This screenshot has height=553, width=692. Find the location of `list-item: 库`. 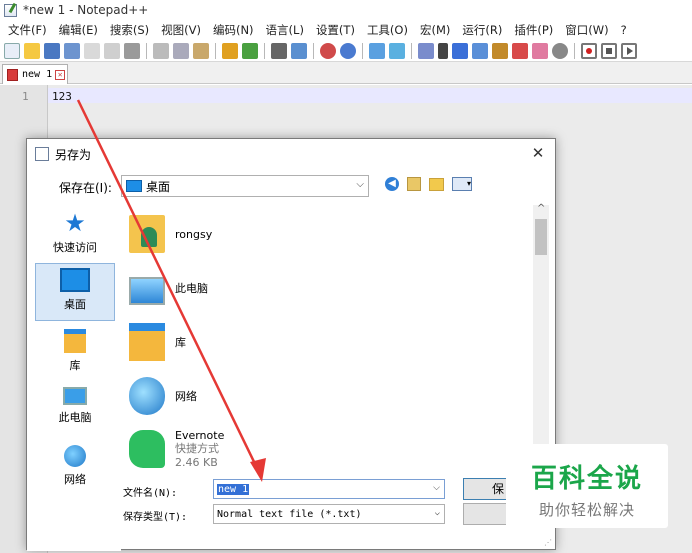

list-item: 库 is located at coordinates (309, 342).